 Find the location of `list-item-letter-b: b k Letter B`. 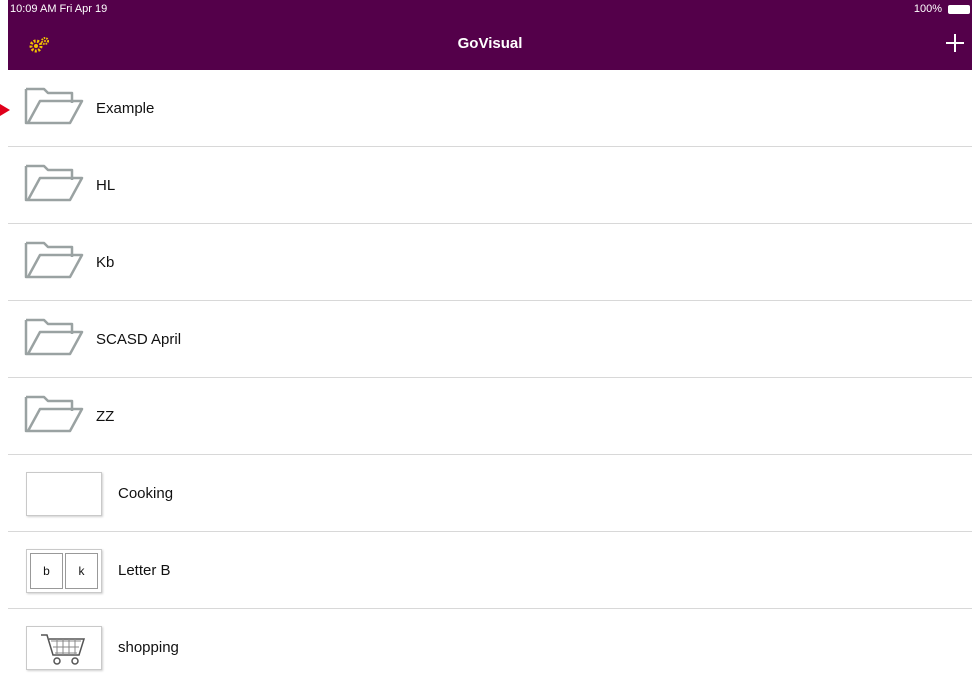

list-item-letter-b: b k Letter B is located at coordinates (490, 570).